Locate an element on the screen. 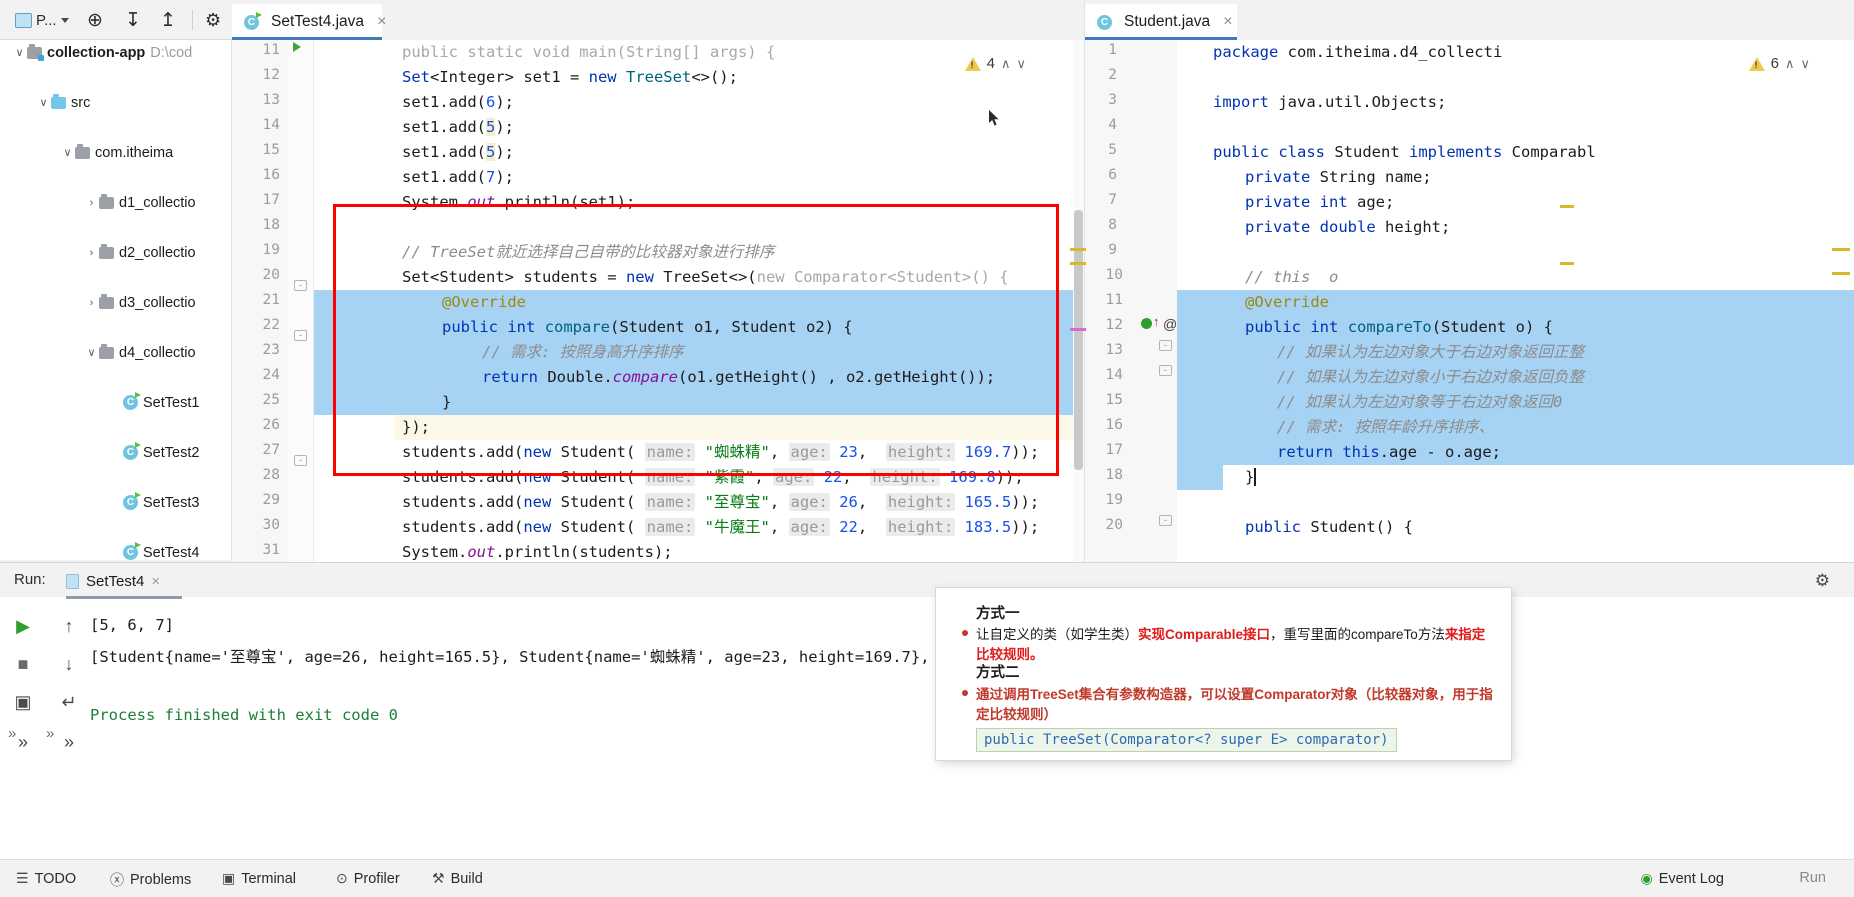 This screenshot has width=1854, height=897. todo-button: ☰ TODO is located at coordinates (46, 878).